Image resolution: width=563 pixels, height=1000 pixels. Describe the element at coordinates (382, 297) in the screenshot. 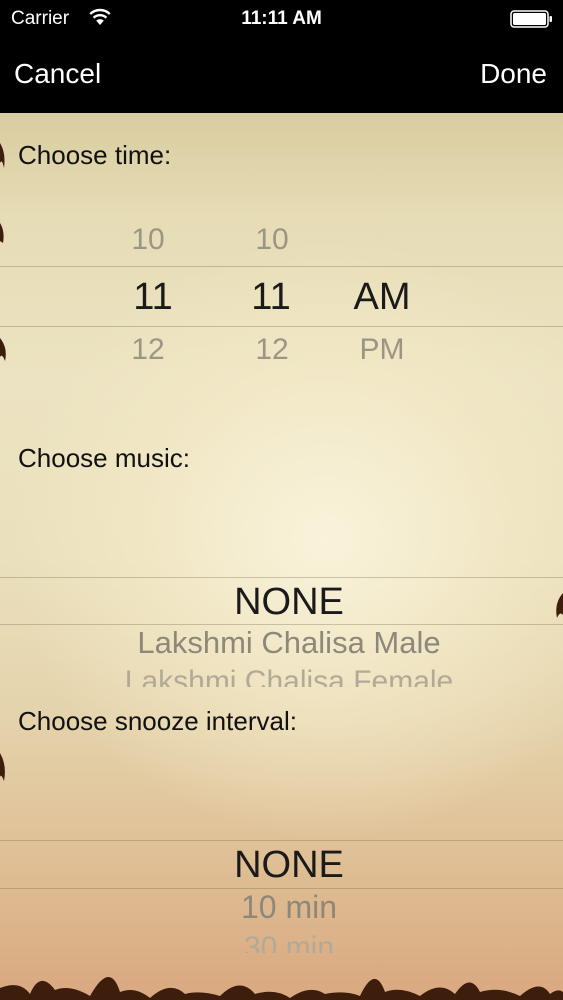

I see `period-option-selected: AM` at that location.